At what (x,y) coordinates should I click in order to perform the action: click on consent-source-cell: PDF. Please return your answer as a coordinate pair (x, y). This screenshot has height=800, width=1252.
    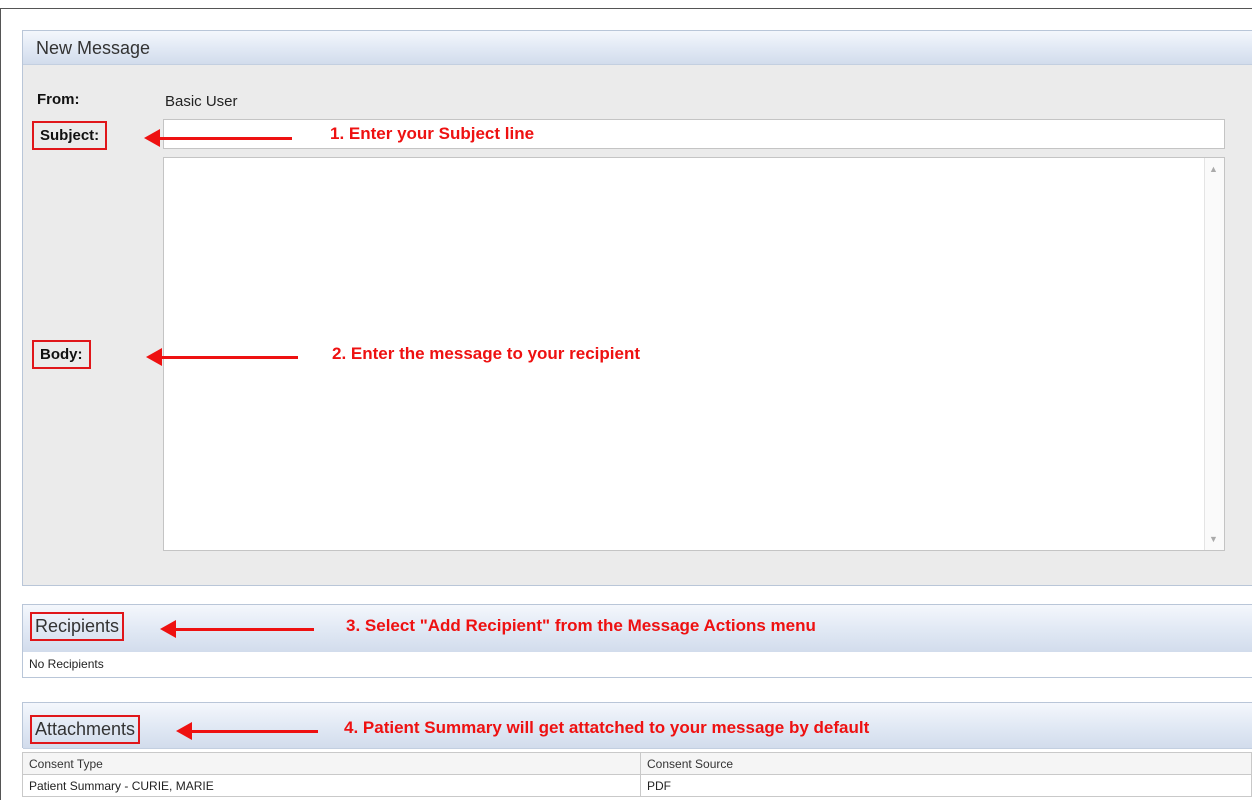
    Looking at the image, I should click on (946, 785).